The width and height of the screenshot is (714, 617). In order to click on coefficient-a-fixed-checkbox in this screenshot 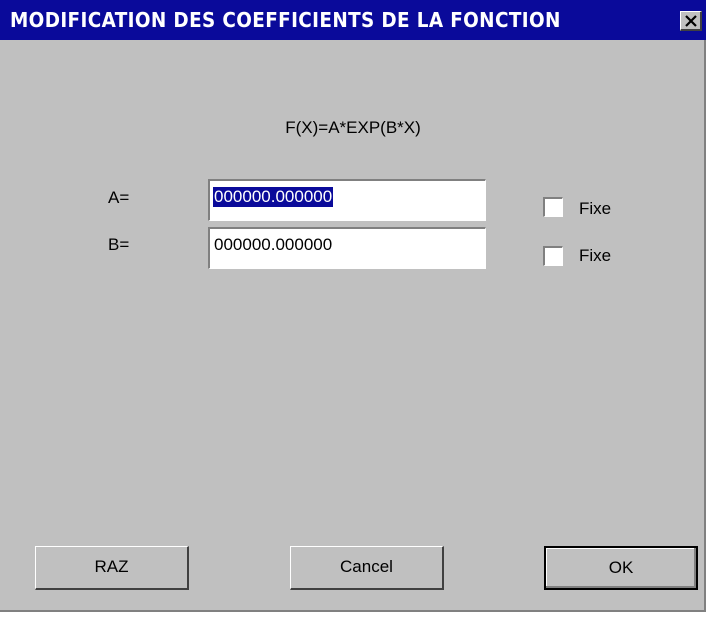, I will do `click(553, 207)`.